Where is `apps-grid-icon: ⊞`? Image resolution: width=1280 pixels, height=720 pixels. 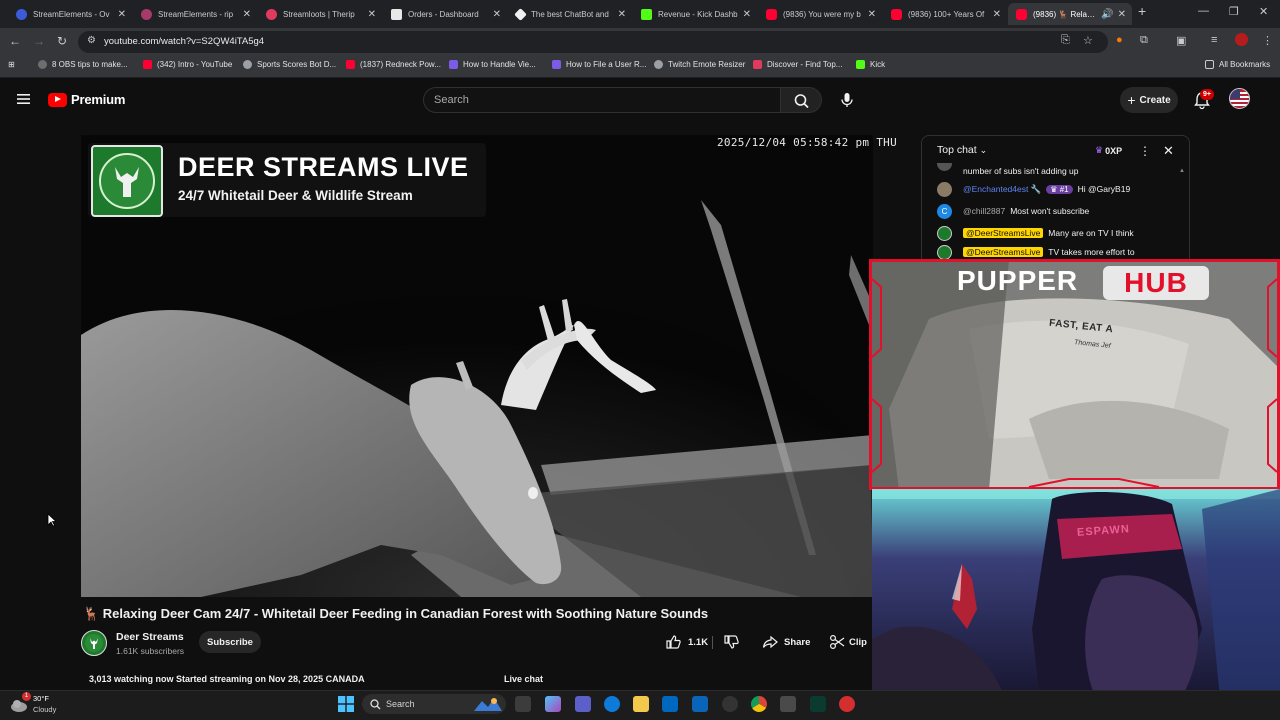
apps-grid-icon: ⊞ is located at coordinates (11, 64).